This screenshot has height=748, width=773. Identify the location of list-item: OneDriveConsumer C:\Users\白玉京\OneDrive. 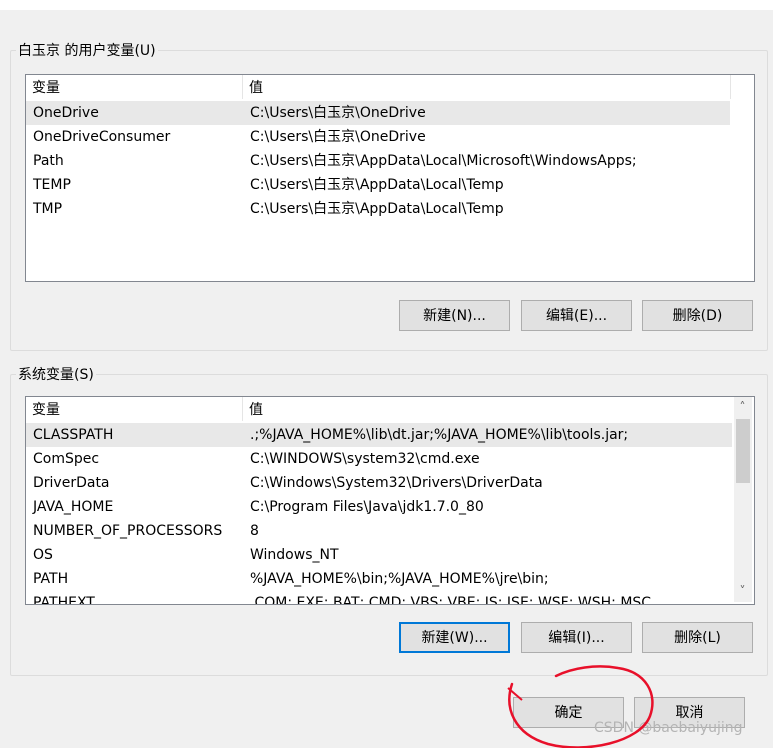
(378, 137).